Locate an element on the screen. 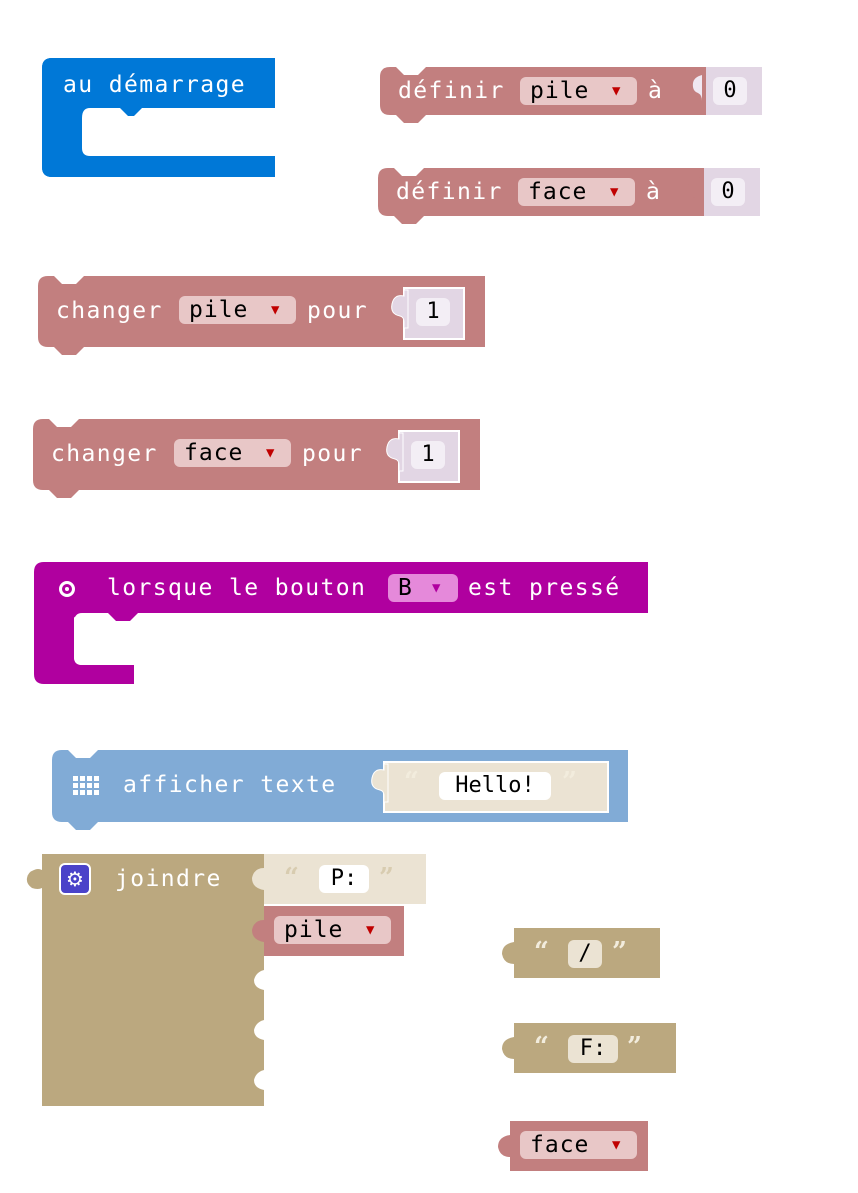 This screenshot has width=858, height=1193. set-face-label: définir is located at coordinates (449, 192).